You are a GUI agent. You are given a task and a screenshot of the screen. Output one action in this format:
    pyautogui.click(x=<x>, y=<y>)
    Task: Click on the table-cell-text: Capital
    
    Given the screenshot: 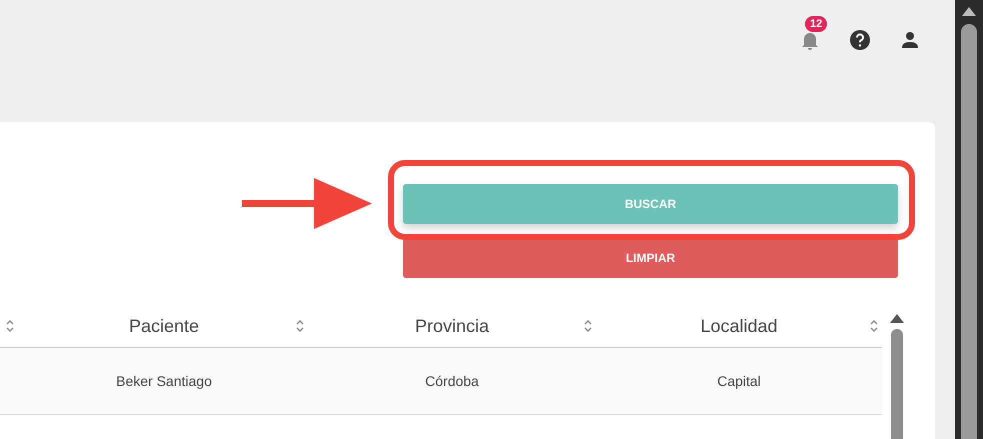 What is the action you would take?
    pyautogui.click(x=739, y=381)
    